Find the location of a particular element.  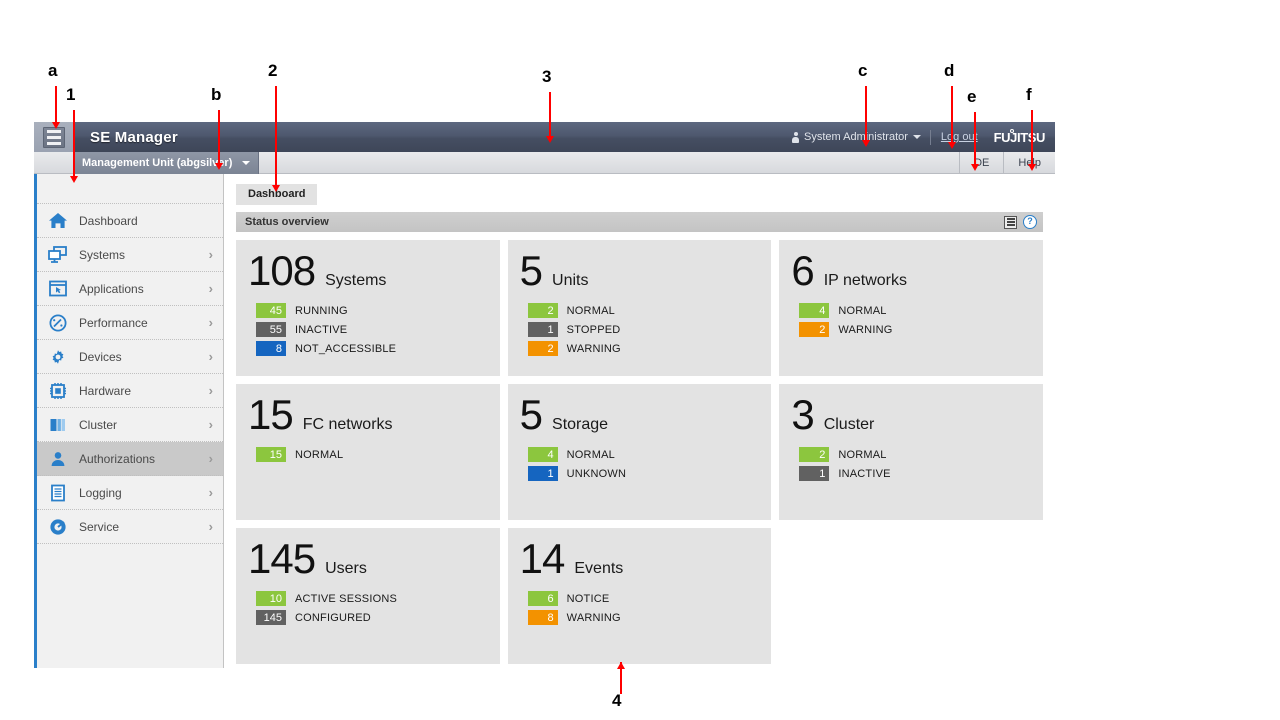

status-tile-count: 3 is located at coordinates (802, 414).